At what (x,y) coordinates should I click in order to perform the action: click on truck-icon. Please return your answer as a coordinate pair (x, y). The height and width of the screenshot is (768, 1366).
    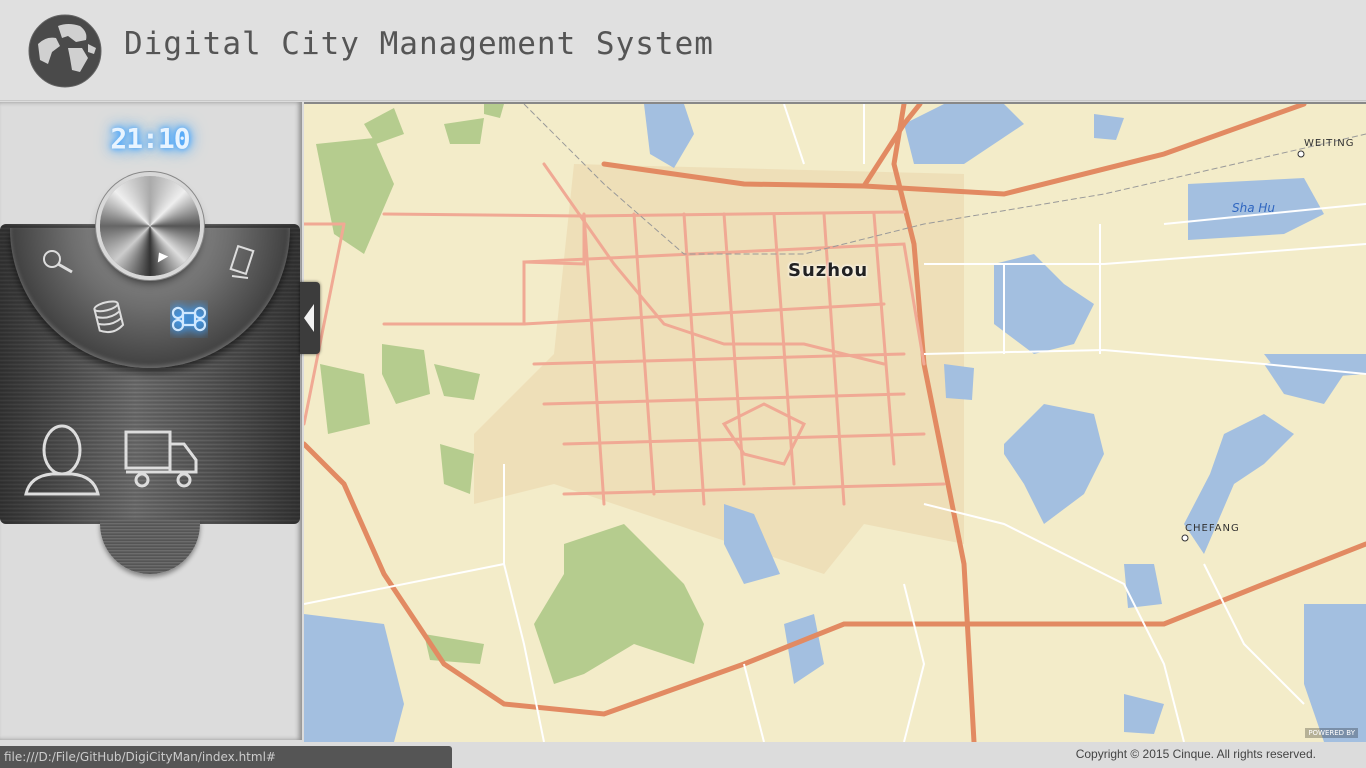
    Looking at the image, I should click on (162, 460).